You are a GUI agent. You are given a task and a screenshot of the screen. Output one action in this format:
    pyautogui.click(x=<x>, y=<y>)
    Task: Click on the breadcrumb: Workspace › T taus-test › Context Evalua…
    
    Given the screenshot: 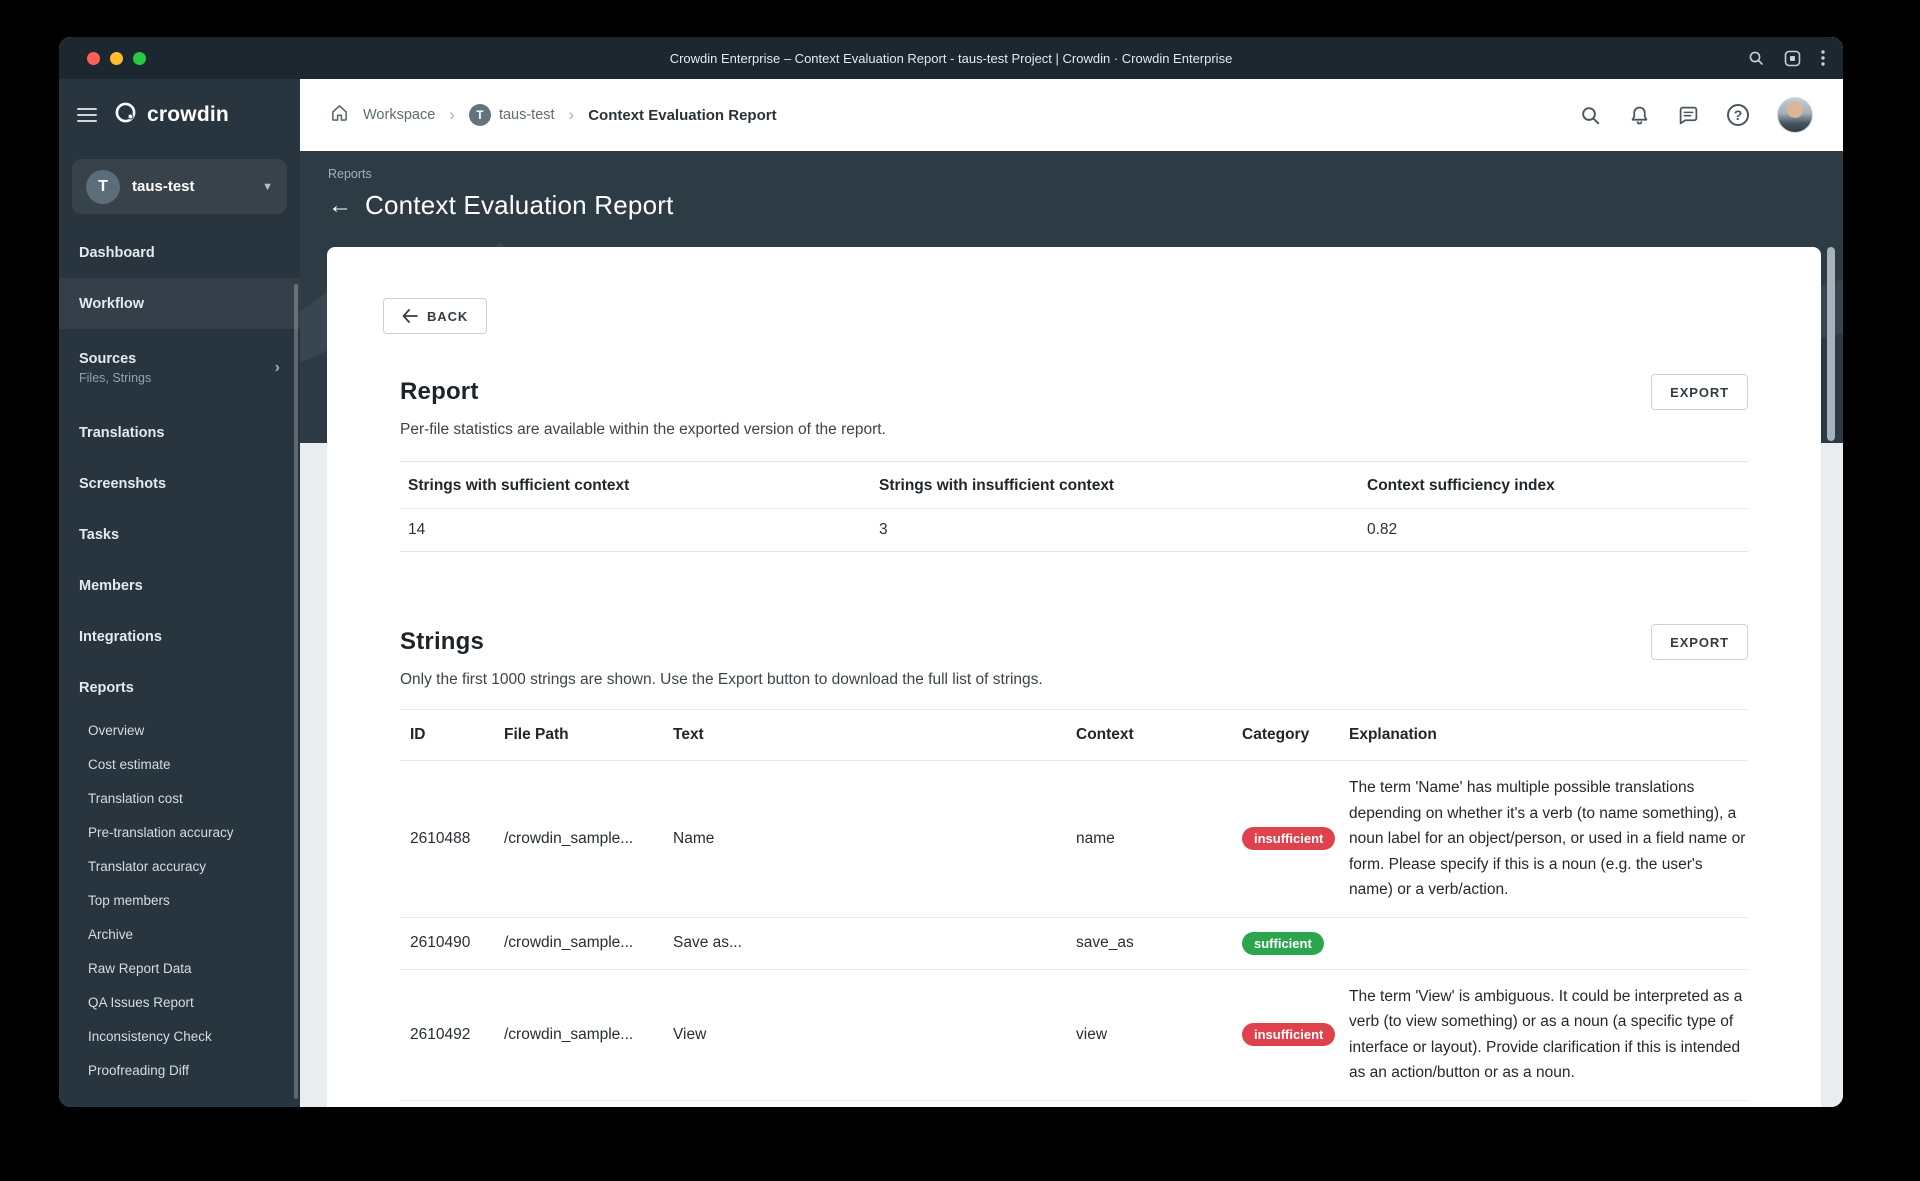 What is the action you would take?
    pyautogui.click(x=553, y=115)
    